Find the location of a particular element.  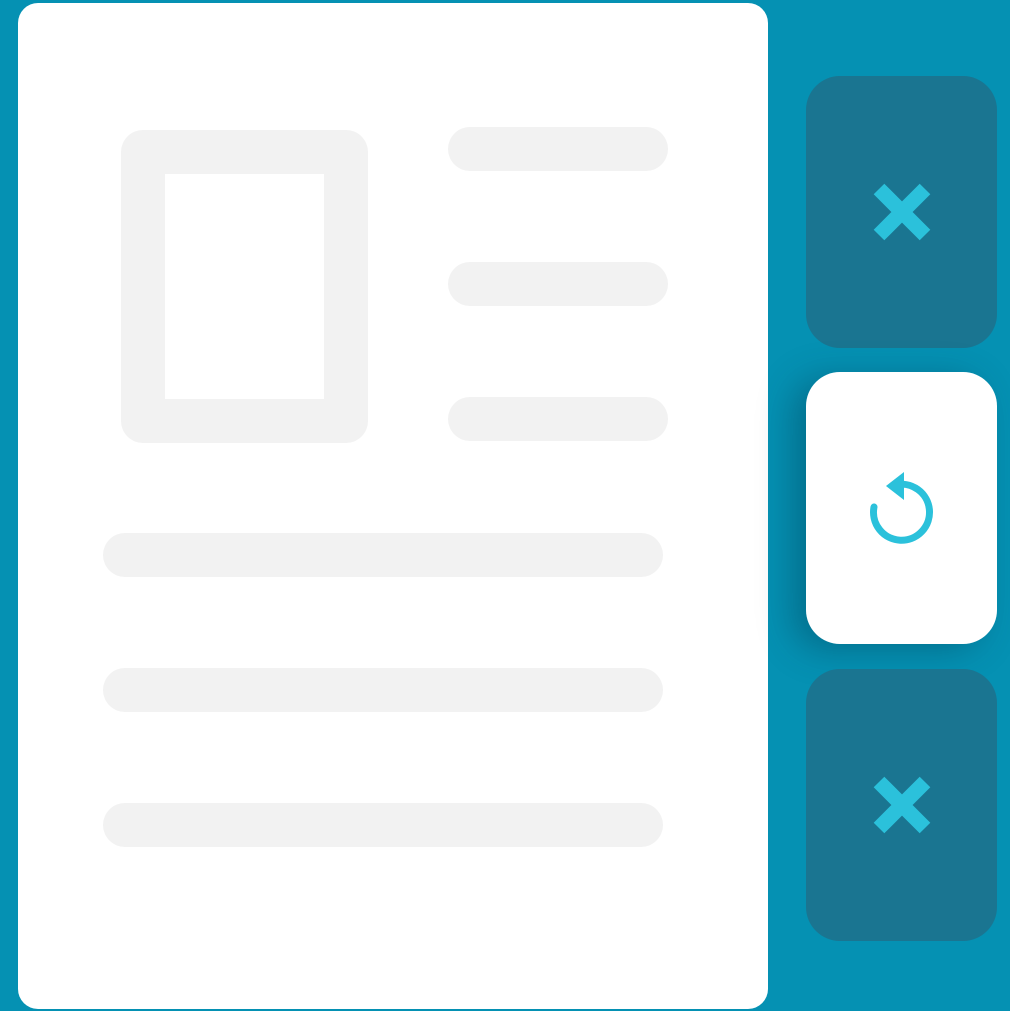

refresh-icon is located at coordinates (902, 508).